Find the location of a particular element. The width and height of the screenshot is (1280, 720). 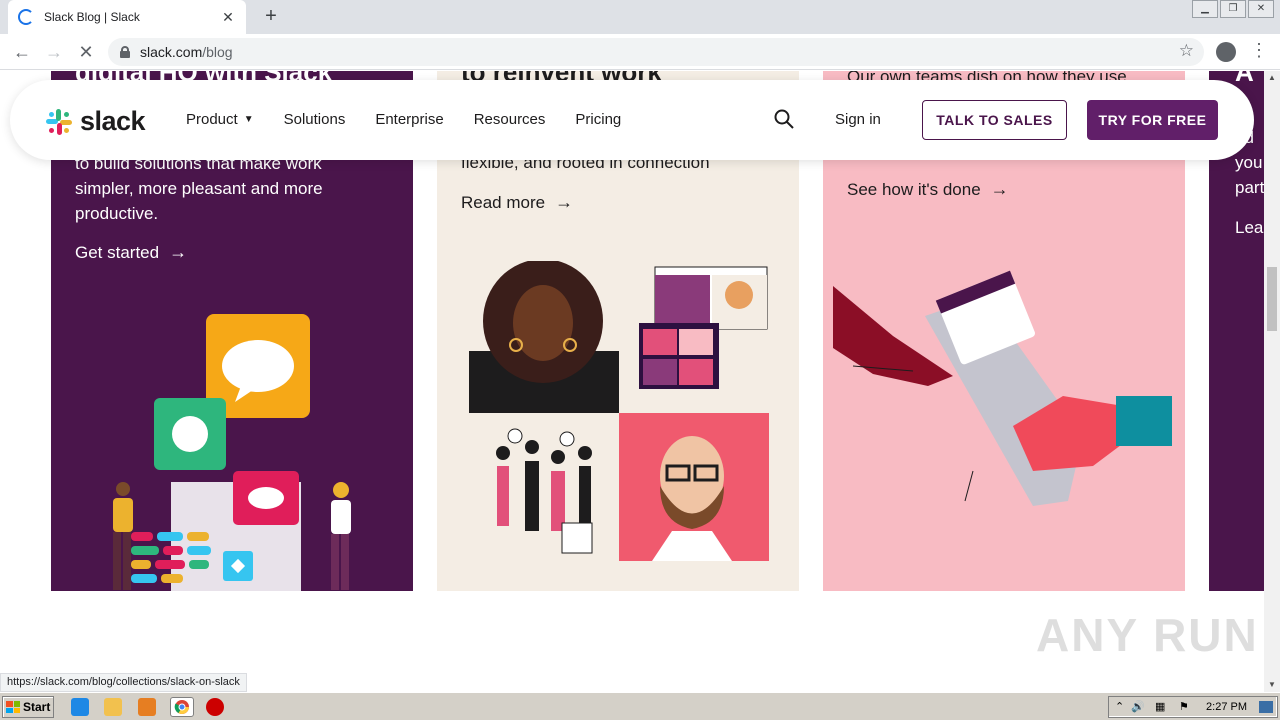

browser-toolbar: ← → ✕ slack.com/blog ☆ ⋮ is located at coordinates (640, 52).